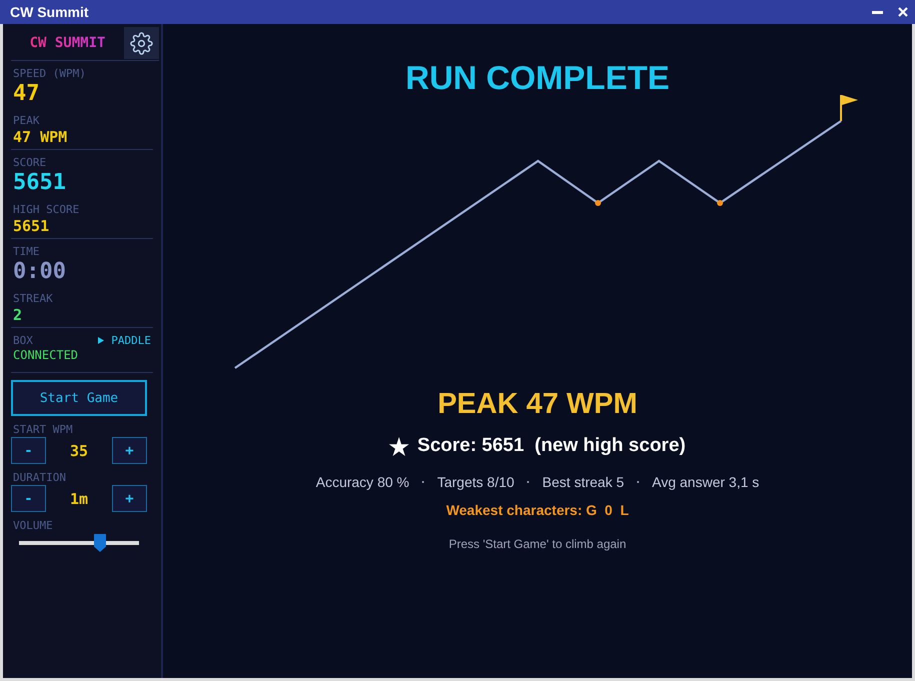  Describe the element at coordinates (538, 404) in the screenshot. I see `peak-speed: PEAK 47 WPM` at that location.